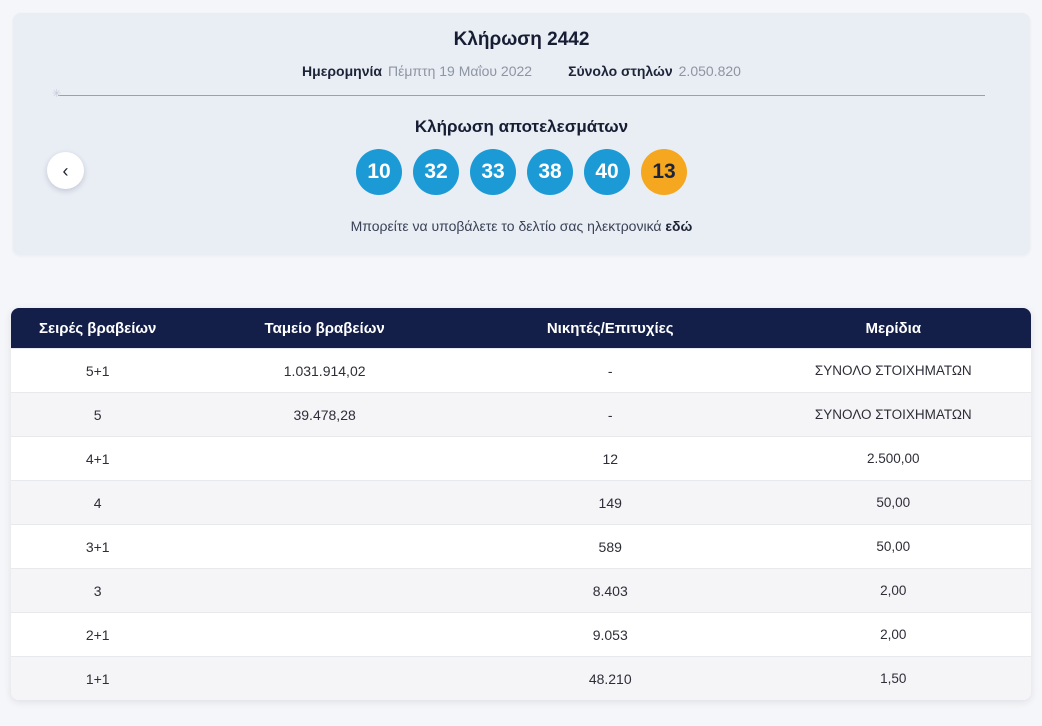  What do you see at coordinates (521, 414) in the screenshot?
I see `table-row: 5 39.478,28 - ΣΥΝΟΛΟ ΣΤΟΙΧΗΜΑΤΩΝ` at bounding box center [521, 414].